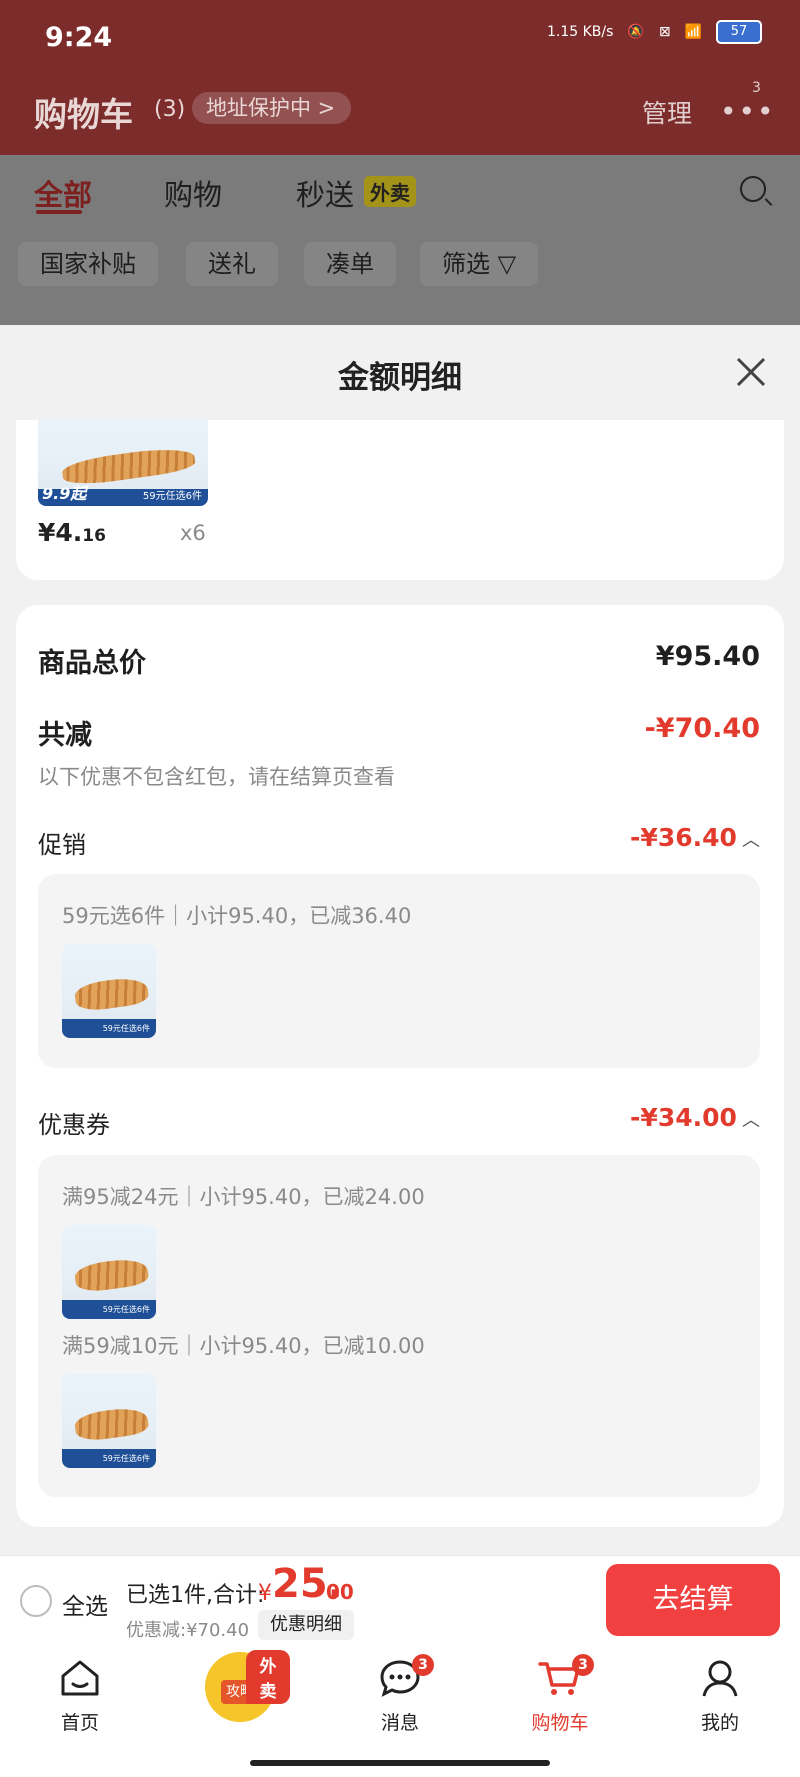 The image size is (800, 1777). Describe the element at coordinates (479, 264) in the screenshot. I see `filter-button: 筛选 ▽` at that location.